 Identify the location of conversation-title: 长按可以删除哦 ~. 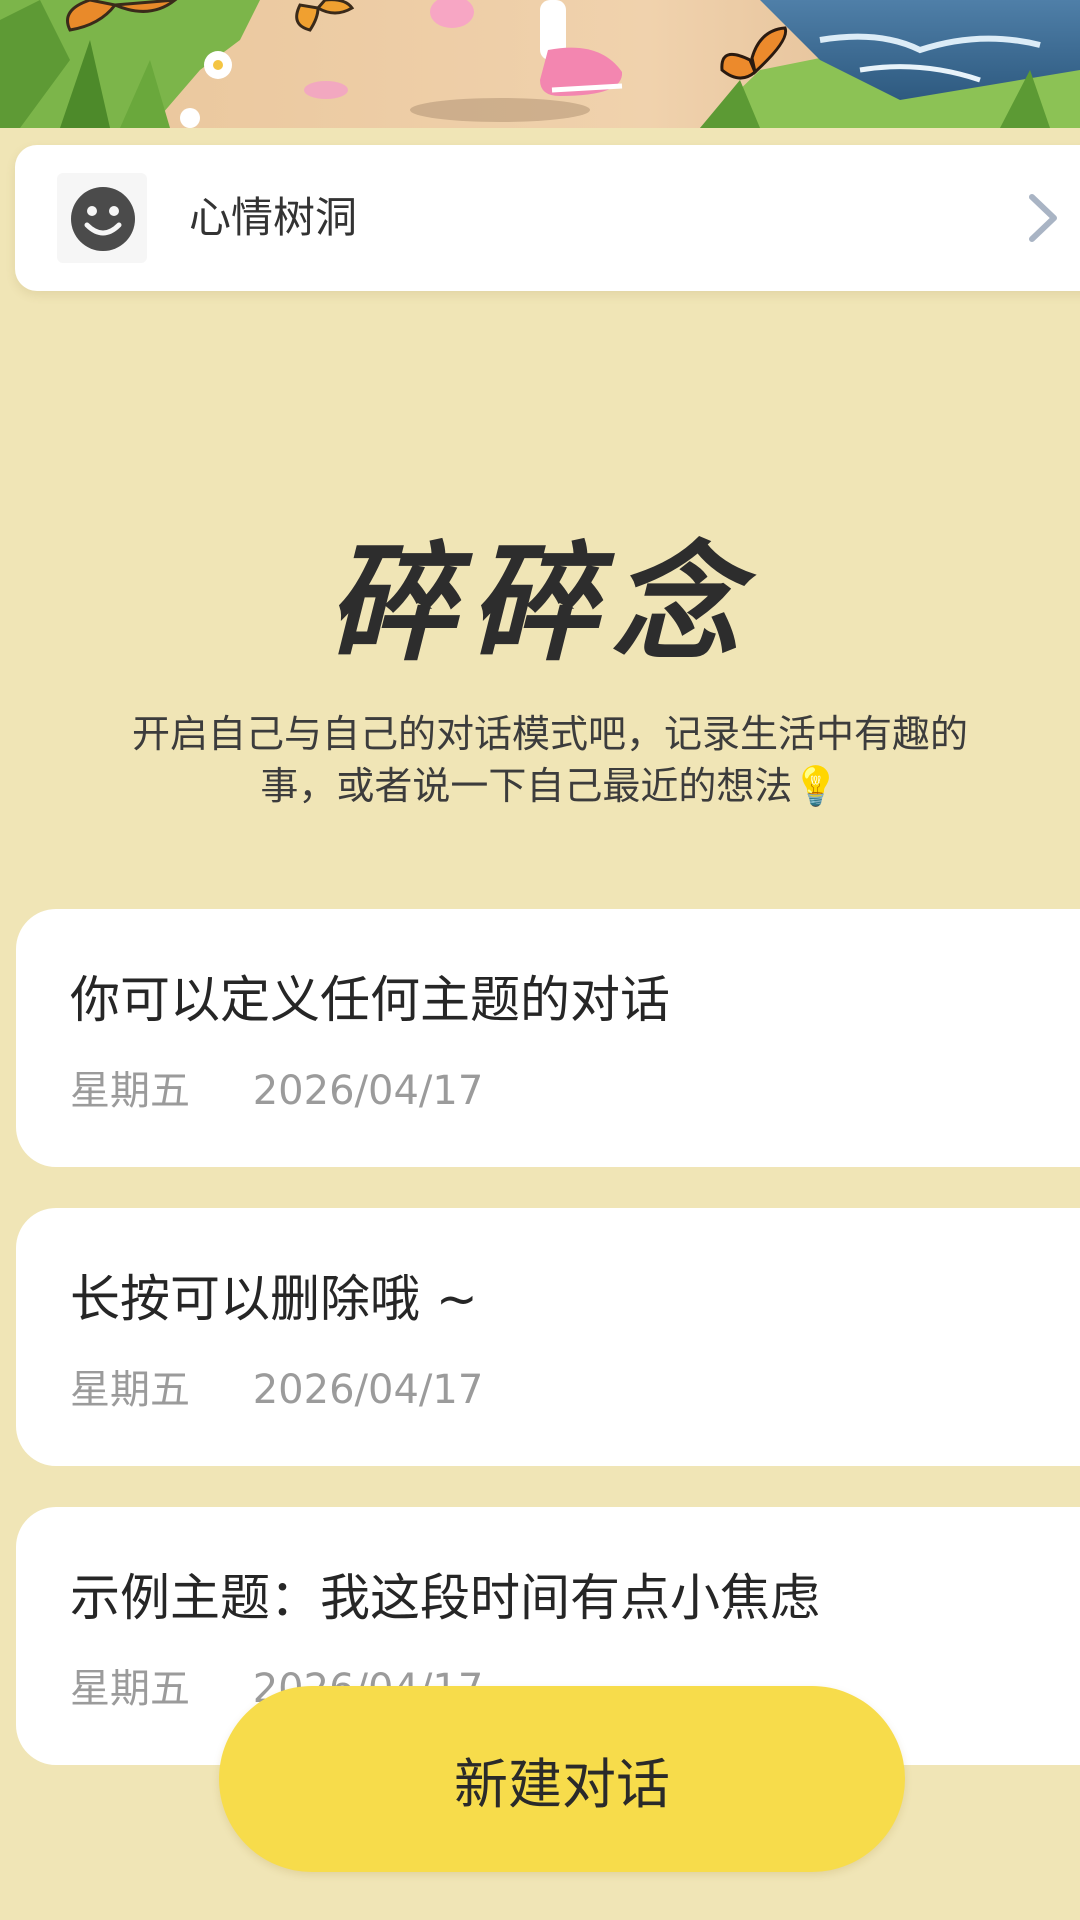
(274, 1299).